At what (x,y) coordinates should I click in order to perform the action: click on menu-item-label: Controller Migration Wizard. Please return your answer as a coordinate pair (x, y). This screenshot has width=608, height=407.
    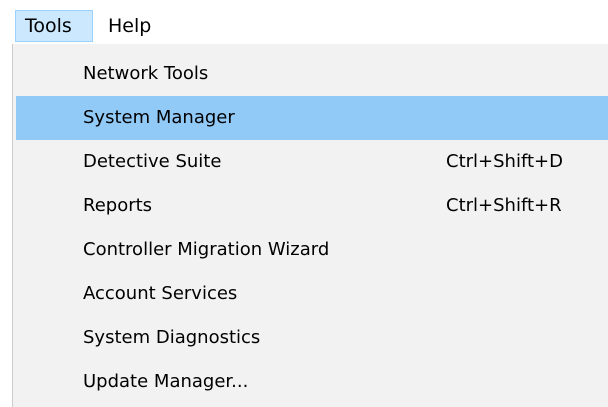
    Looking at the image, I should click on (206, 249).